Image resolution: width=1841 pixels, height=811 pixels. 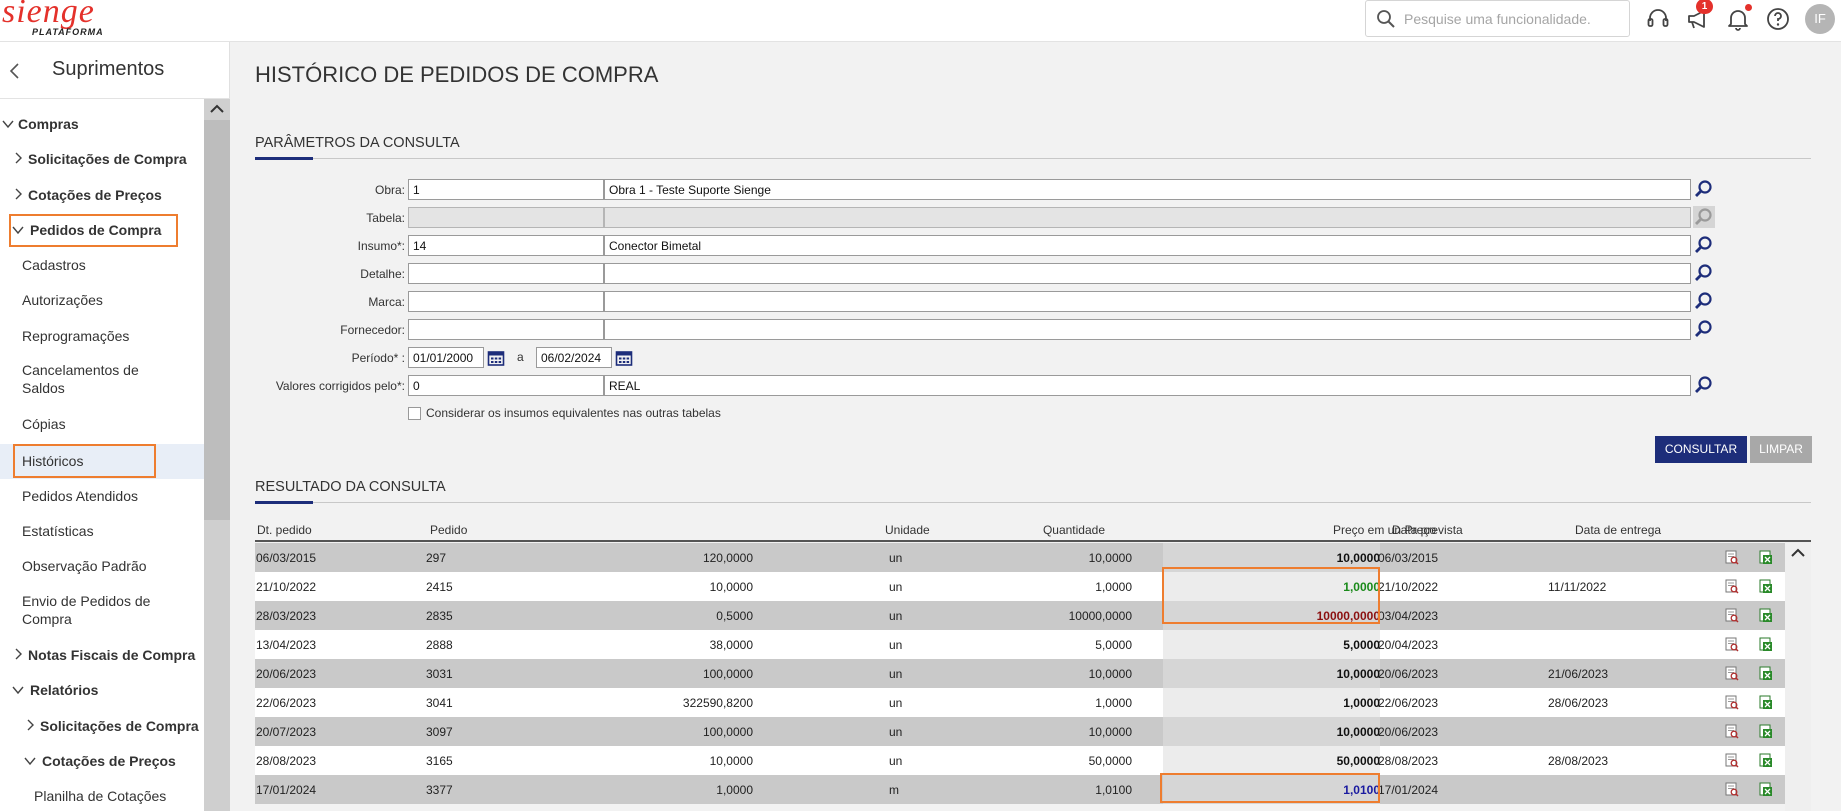 What do you see at coordinates (109, 761) in the screenshot?
I see `sidebar-item-rel-cotacoes: Cotações de Preços` at bounding box center [109, 761].